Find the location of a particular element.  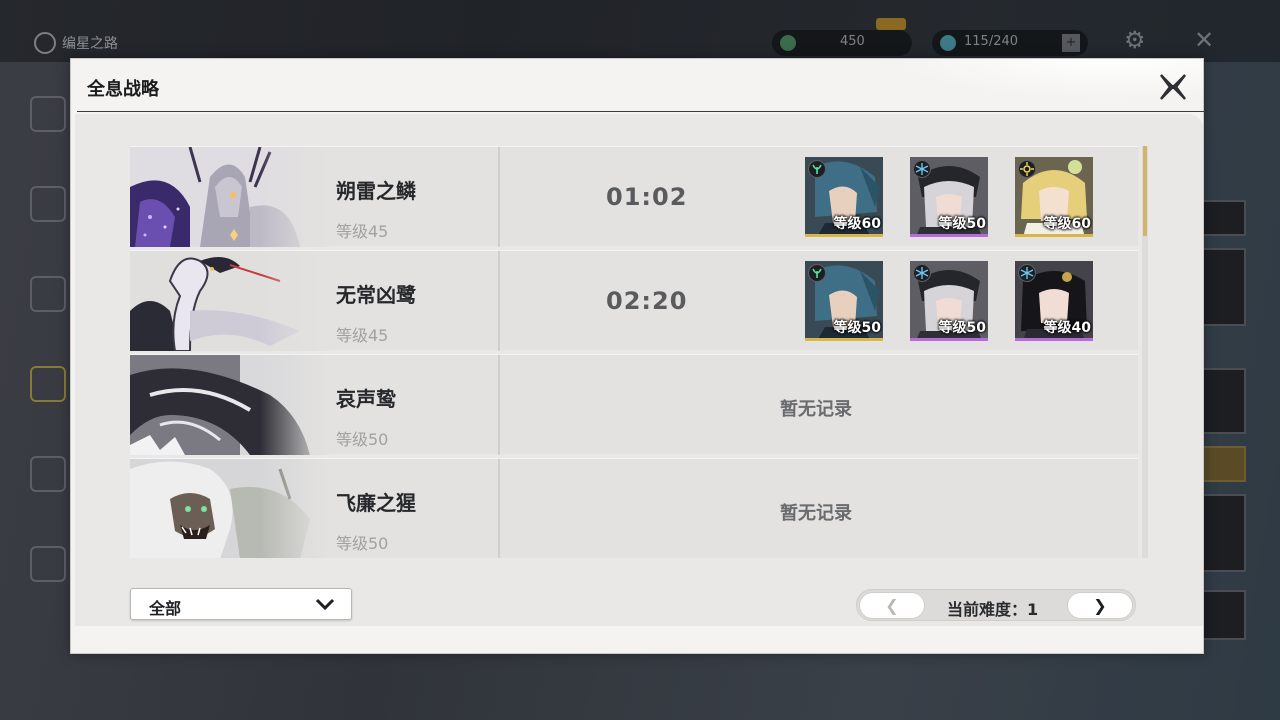

close-button is located at coordinates (1173, 87).